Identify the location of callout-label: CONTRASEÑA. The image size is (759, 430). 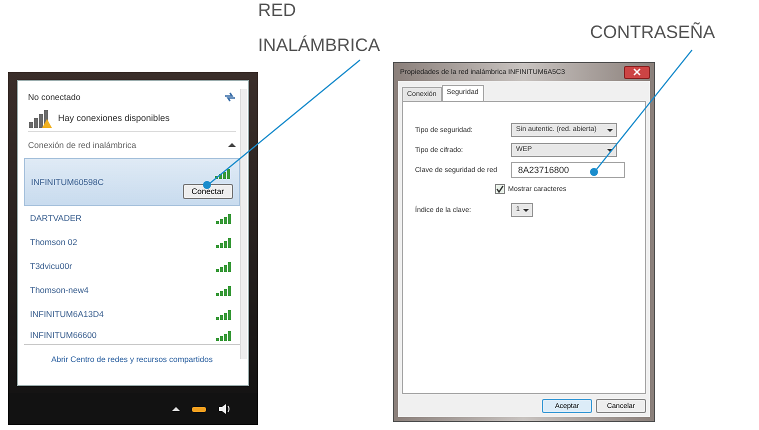
(653, 32).